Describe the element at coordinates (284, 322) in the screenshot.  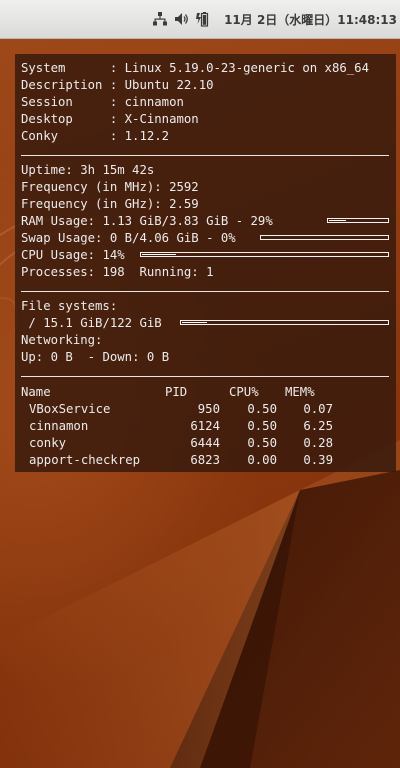
I see `filesystem-usage-bar` at that location.